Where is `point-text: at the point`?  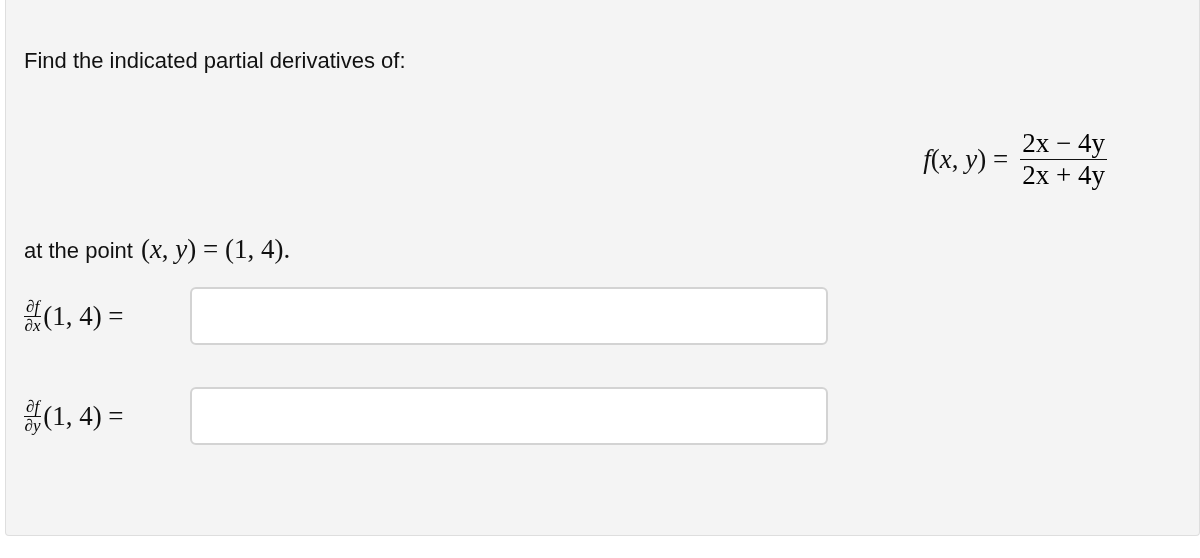 point-text: at the point is located at coordinates (78, 251).